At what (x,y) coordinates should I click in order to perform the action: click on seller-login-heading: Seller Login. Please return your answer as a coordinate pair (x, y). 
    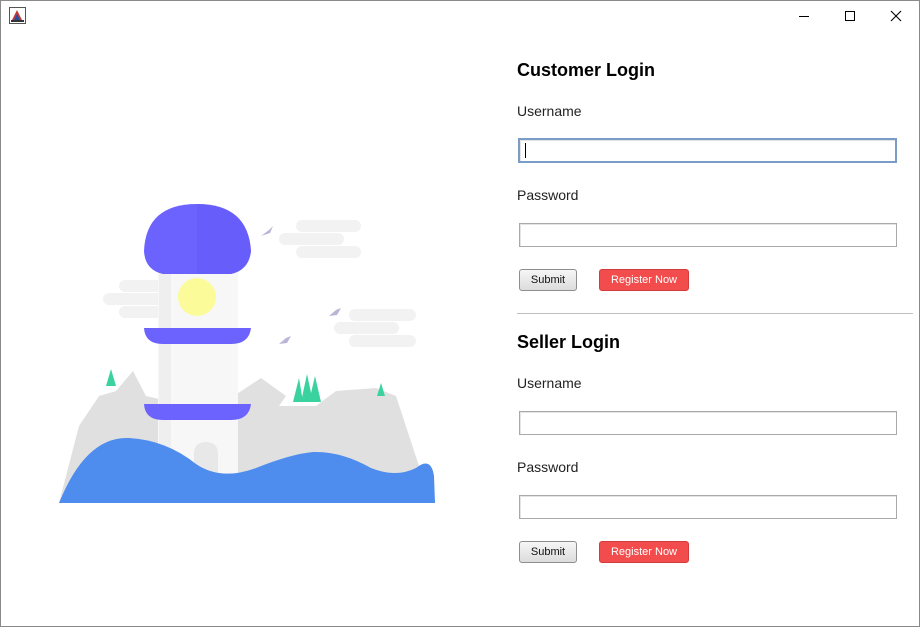
    Looking at the image, I should click on (569, 342).